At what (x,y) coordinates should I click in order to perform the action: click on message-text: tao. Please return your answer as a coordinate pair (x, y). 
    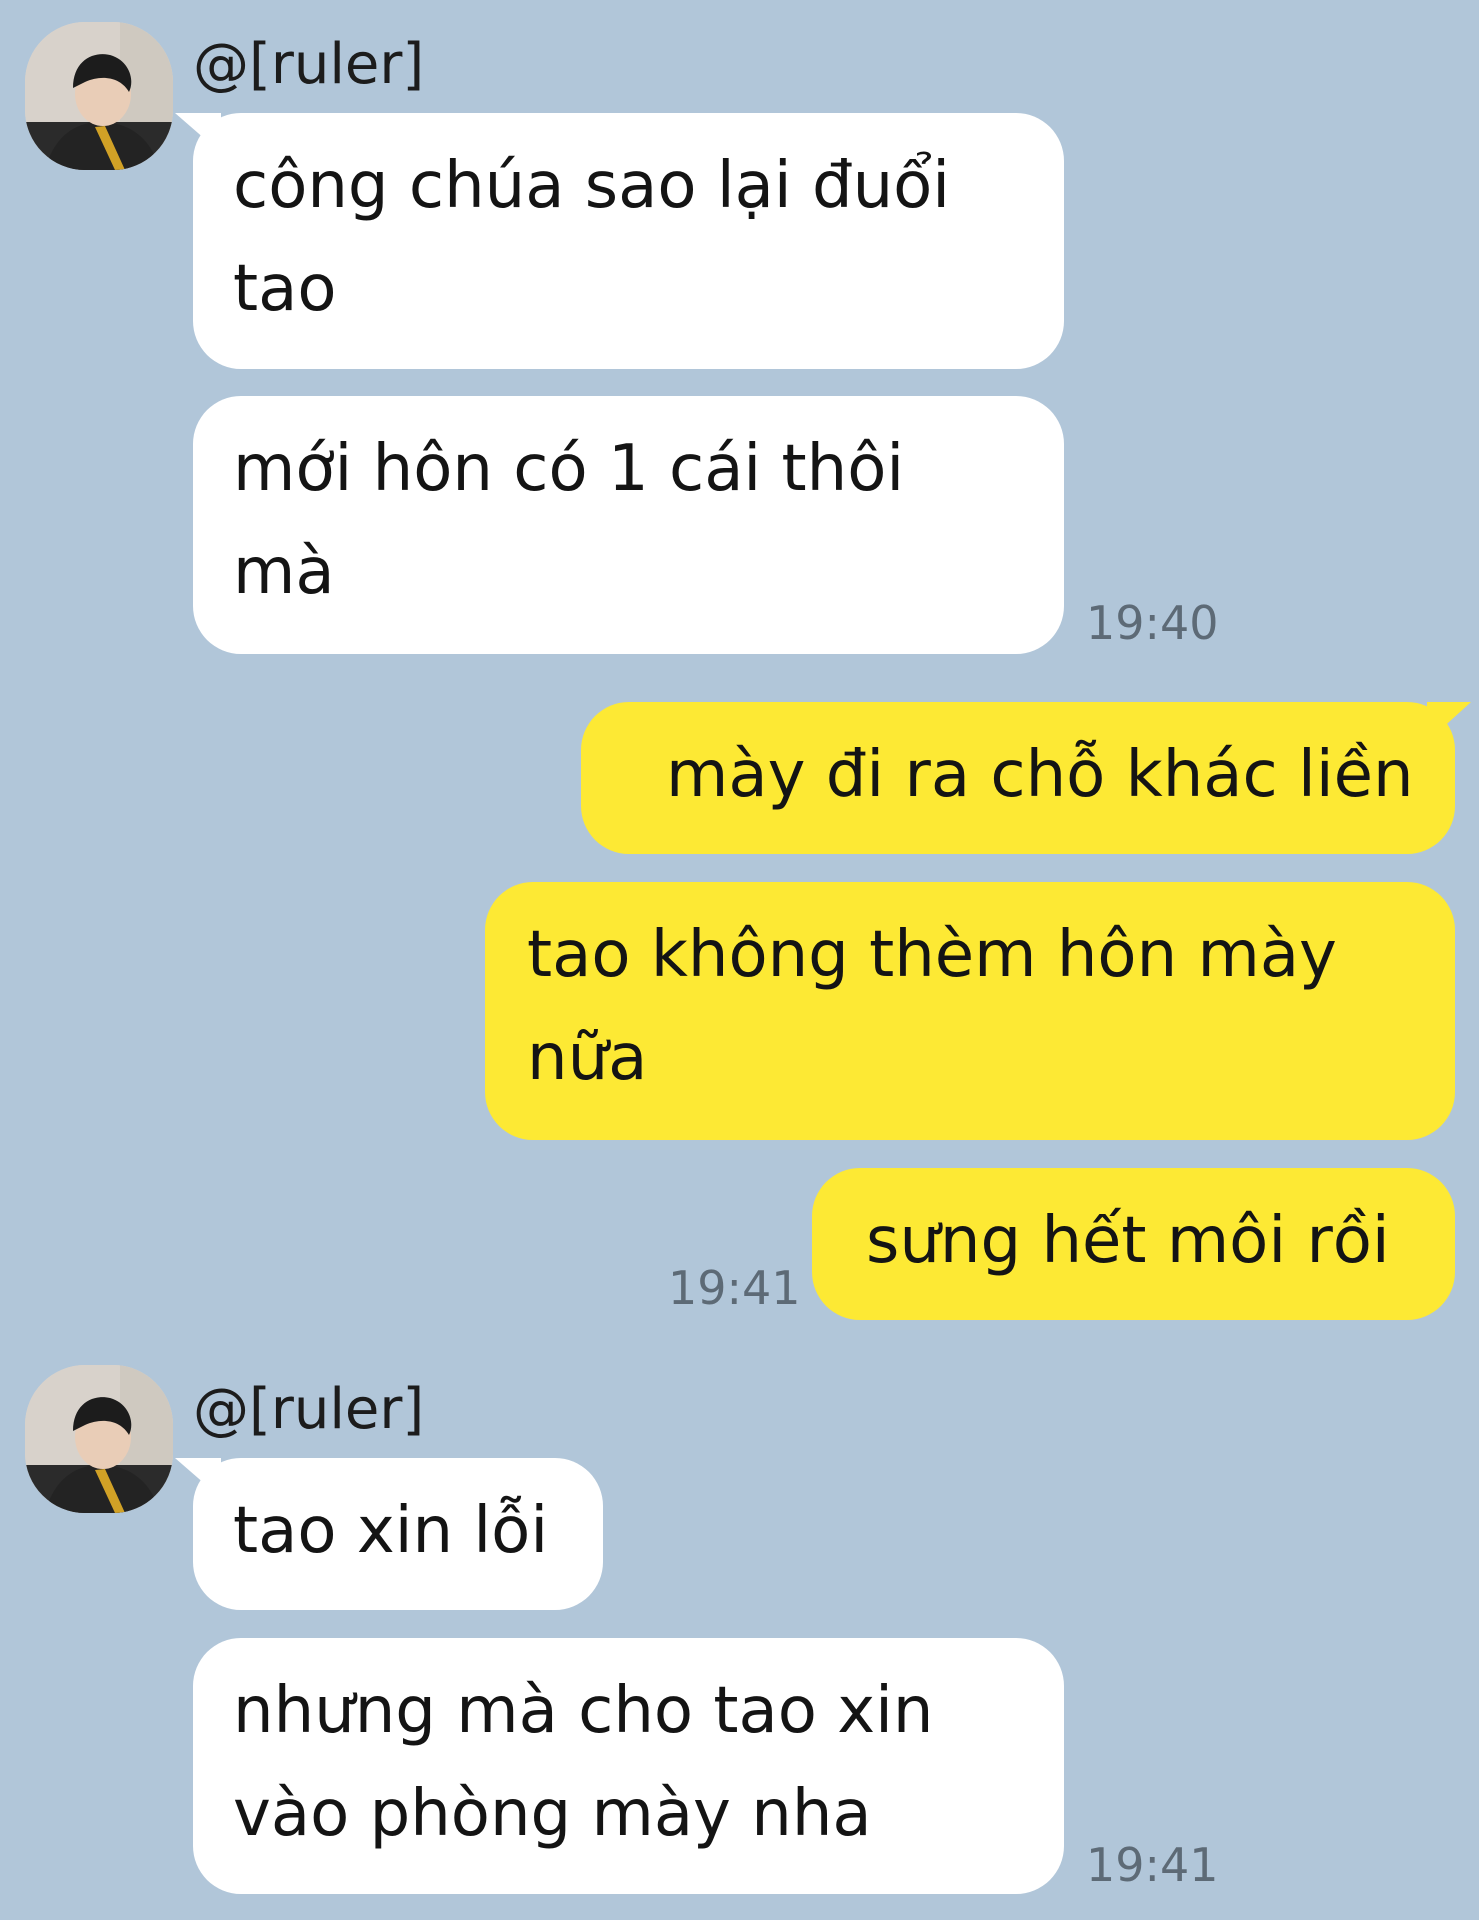
    Looking at the image, I should click on (285, 289).